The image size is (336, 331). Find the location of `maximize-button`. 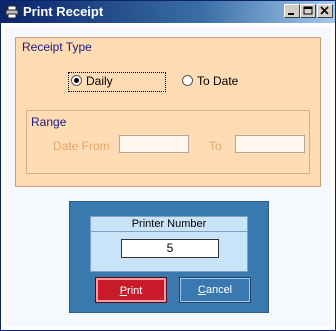

maximize-button is located at coordinates (308, 11).